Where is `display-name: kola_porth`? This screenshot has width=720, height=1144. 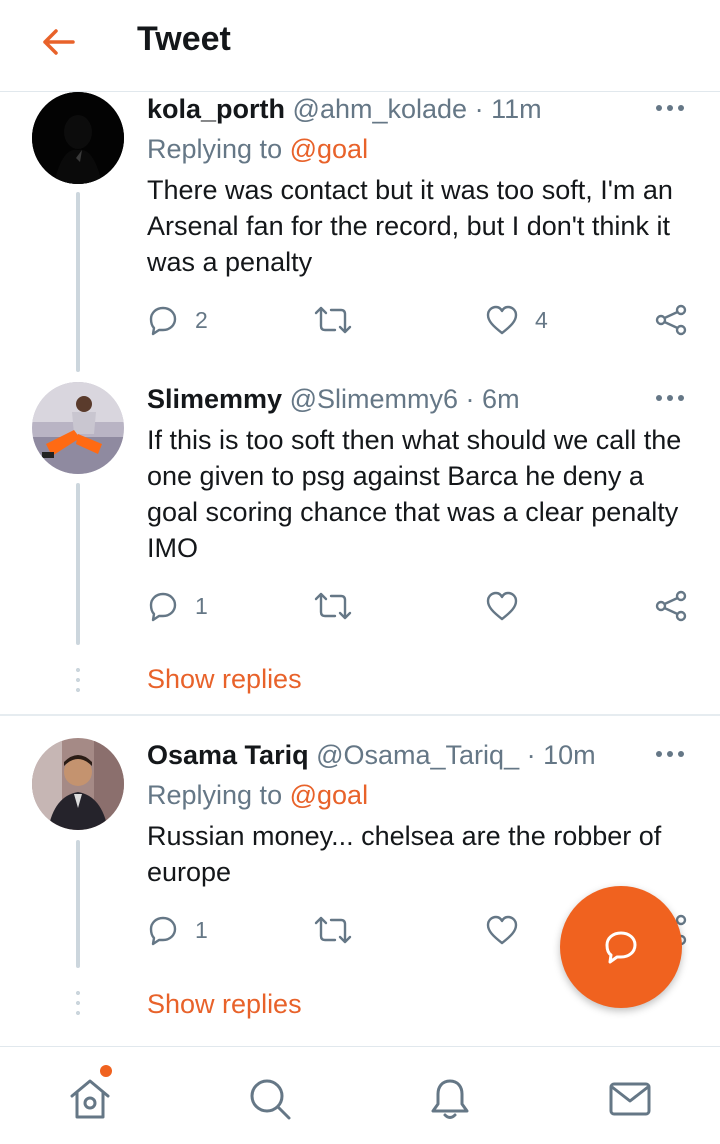 display-name: kola_porth is located at coordinates (216, 109).